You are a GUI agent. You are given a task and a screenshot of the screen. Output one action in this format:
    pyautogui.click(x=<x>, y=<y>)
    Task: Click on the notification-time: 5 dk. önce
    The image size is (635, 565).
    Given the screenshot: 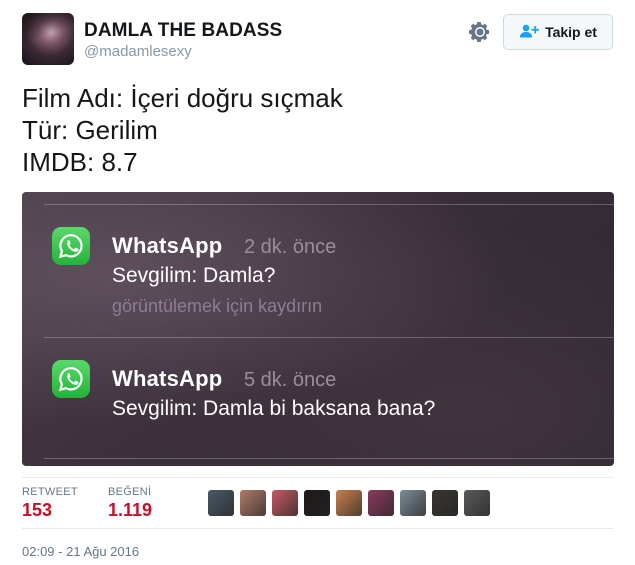 What is the action you would take?
    pyautogui.click(x=290, y=380)
    